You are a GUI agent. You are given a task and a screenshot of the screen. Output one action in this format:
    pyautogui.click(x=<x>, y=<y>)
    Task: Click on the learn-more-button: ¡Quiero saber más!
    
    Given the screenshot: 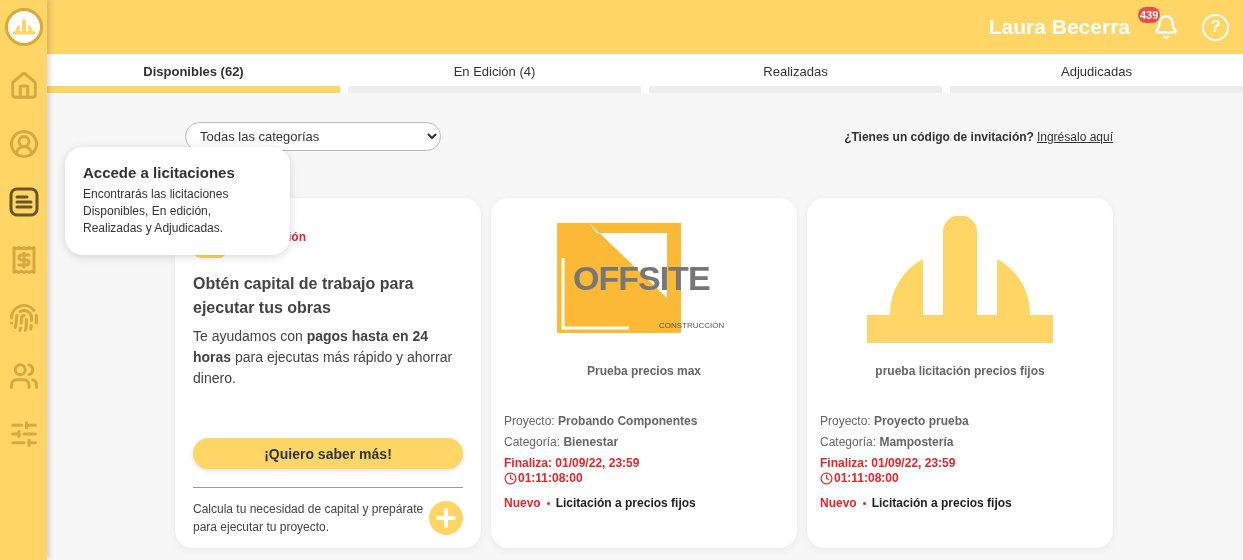 What is the action you would take?
    pyautogui.click(x=328, y=453)
    